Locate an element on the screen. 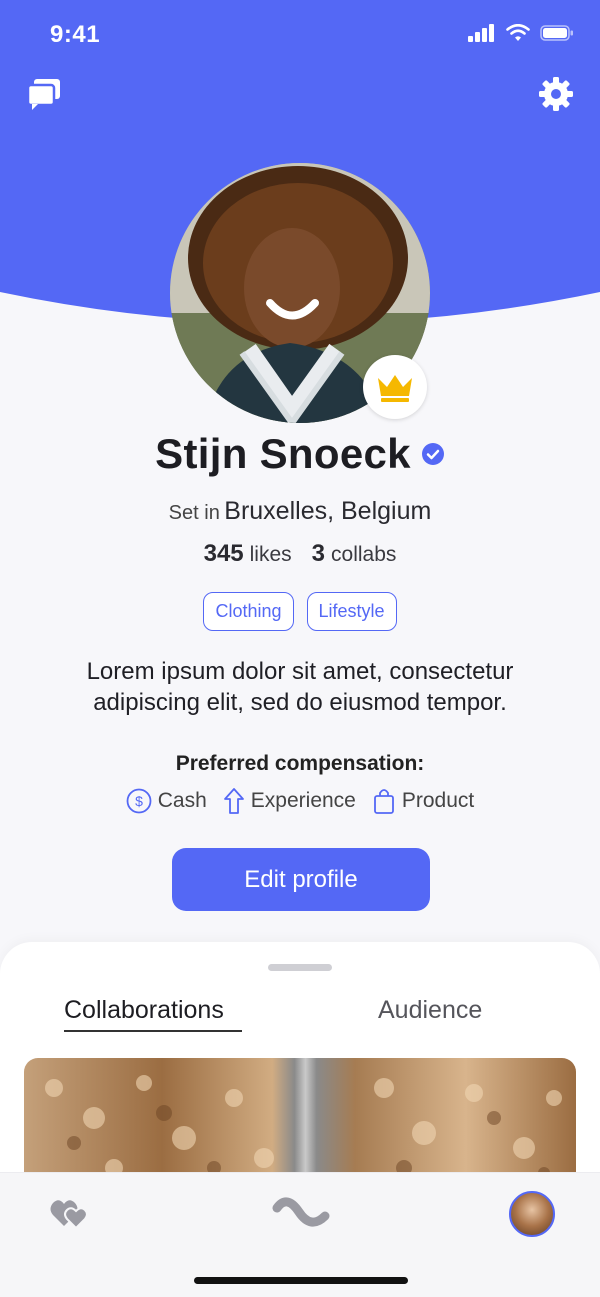  shopping-bag-icon is located at coordinates (383, 801).